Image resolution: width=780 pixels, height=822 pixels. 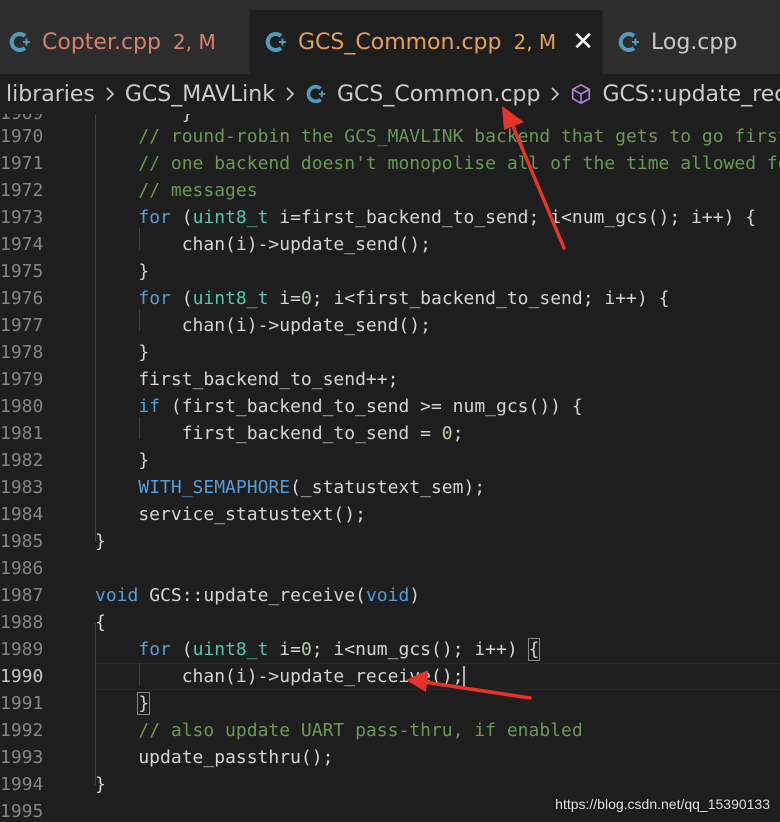 I want to click on line-number: 1988, so click(x=22, y=622).